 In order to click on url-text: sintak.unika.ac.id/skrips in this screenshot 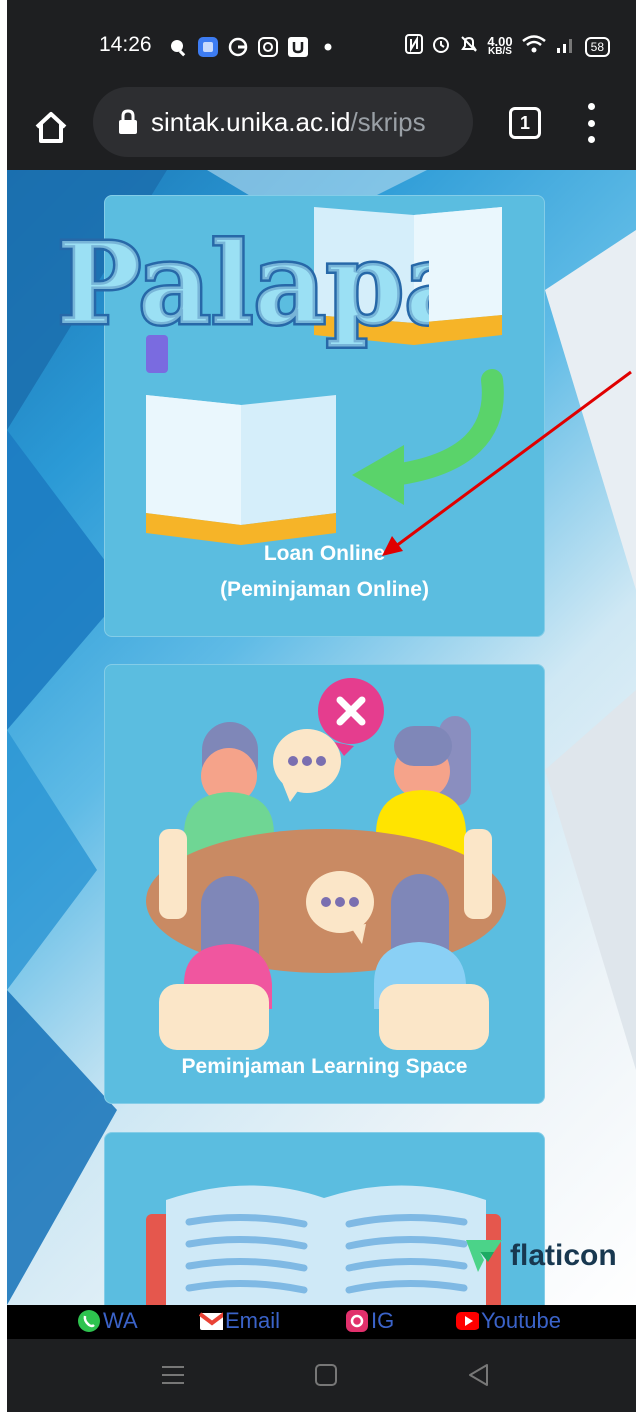, I will do `click(288, 122)`.